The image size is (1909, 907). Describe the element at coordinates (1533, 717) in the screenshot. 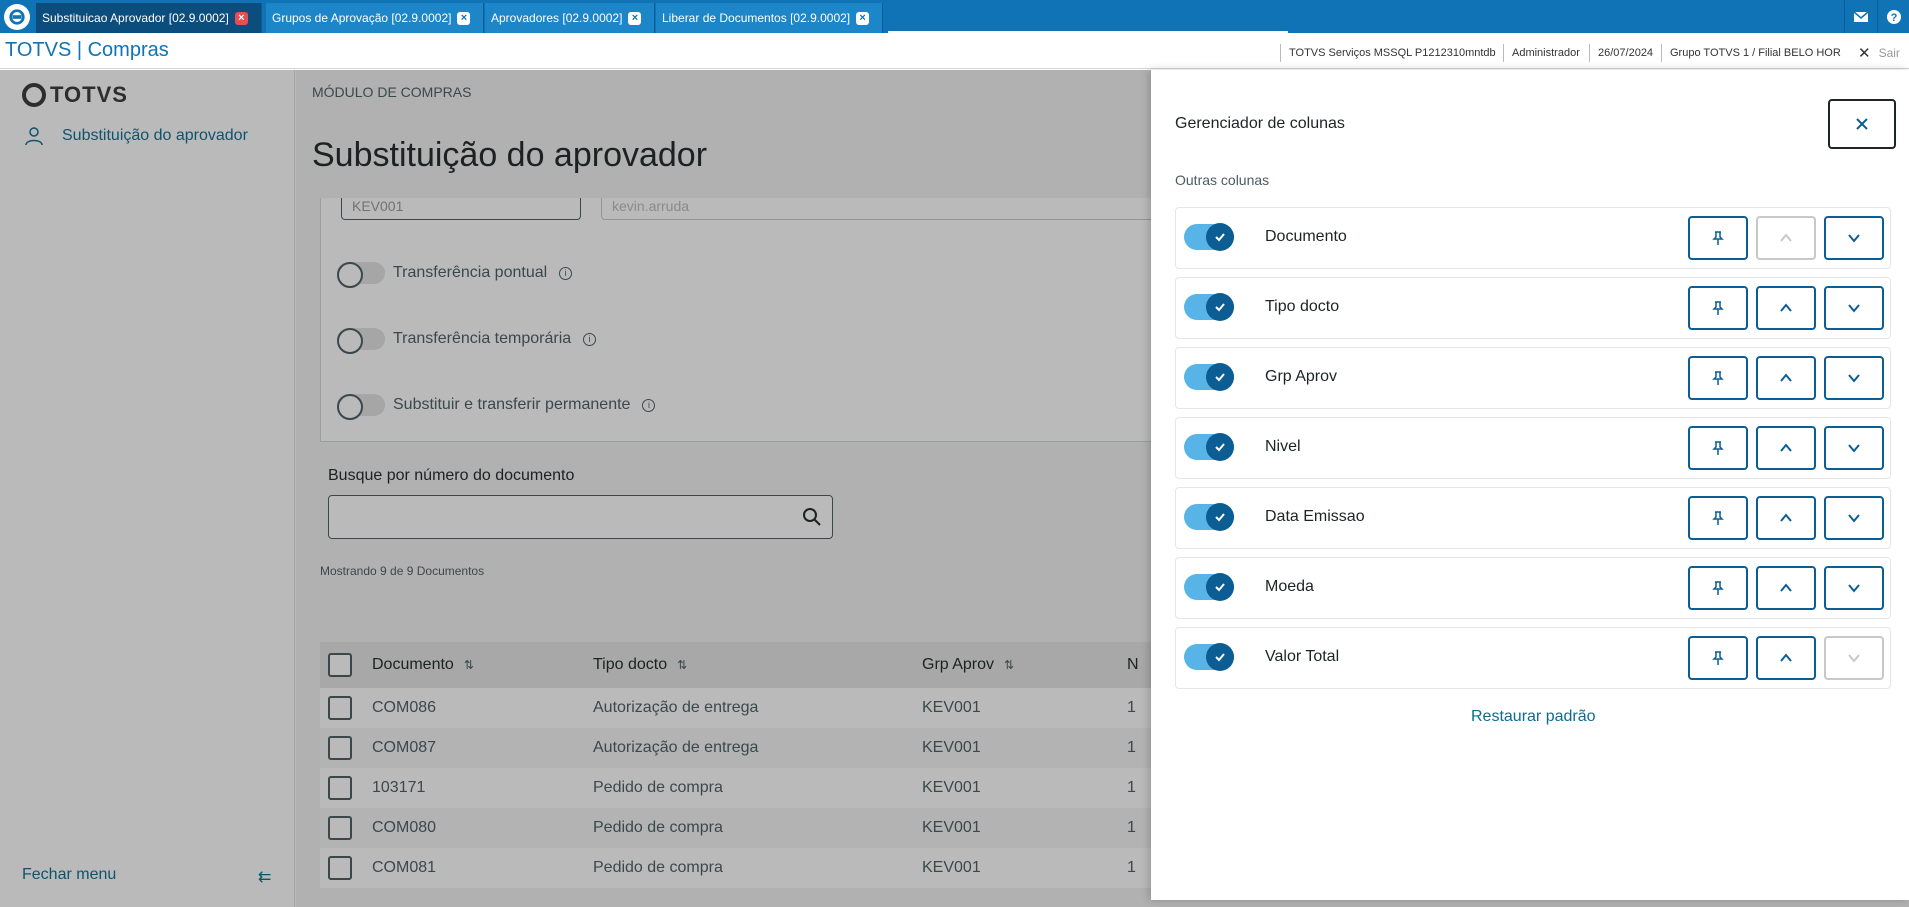

I see `restore-default-button: Restaurar padrão` at that location.